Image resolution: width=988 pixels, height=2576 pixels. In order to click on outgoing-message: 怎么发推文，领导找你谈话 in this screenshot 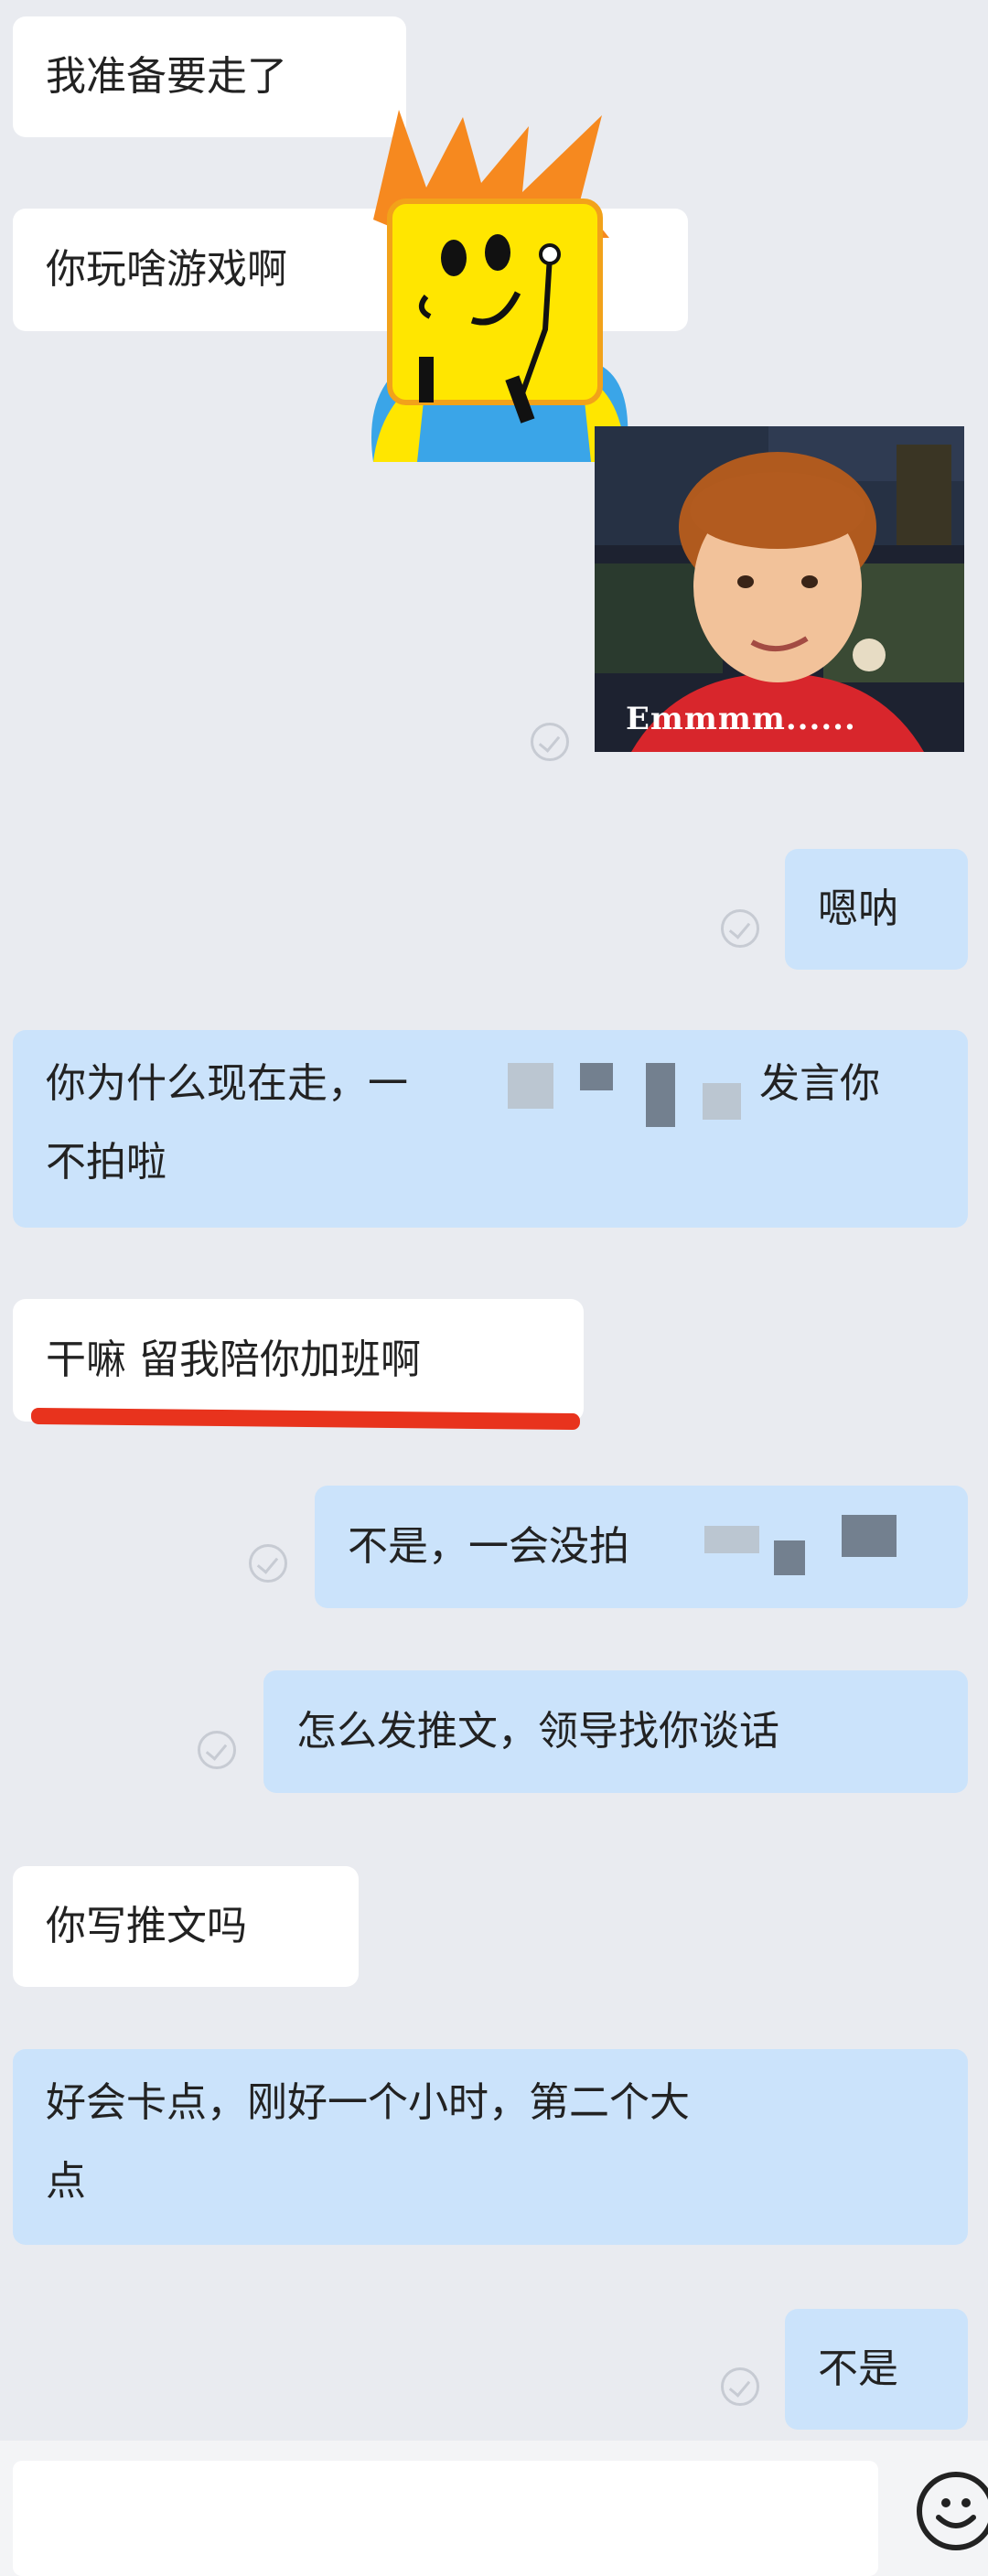, I will do `click(616, 1731)`.